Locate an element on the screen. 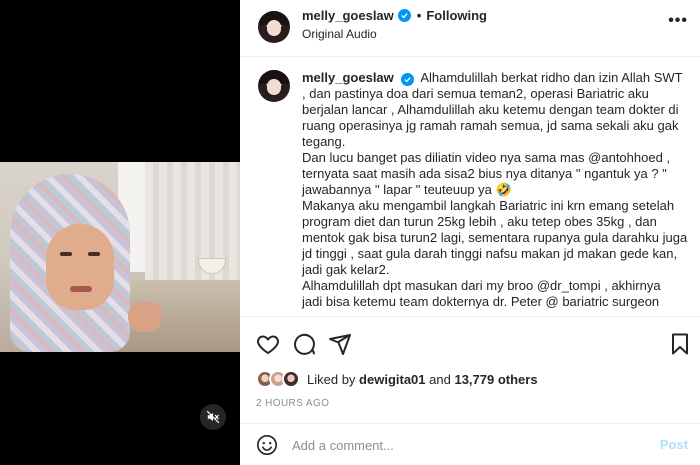 Image resolution: width=700 pixels, height=465 pixels. avatar is located at coordinates (274, 27).